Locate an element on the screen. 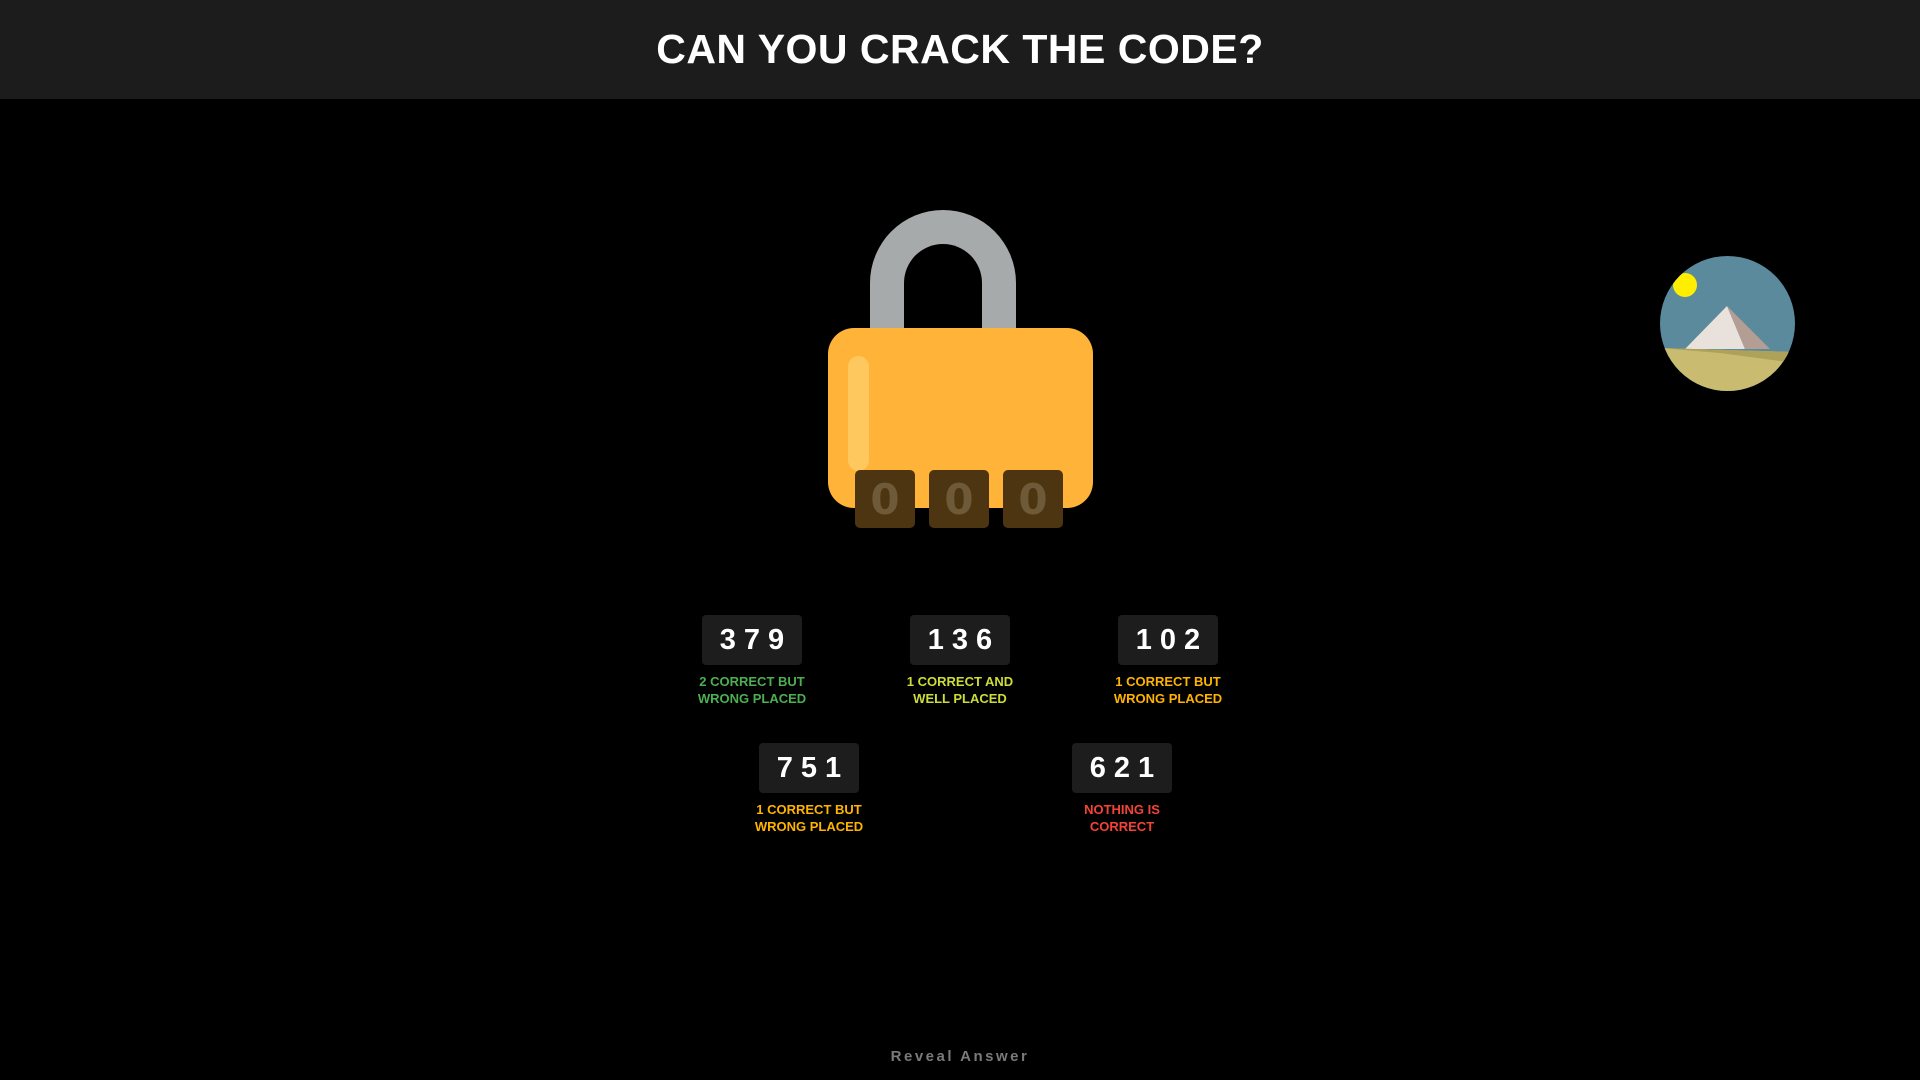  clue-code: 102 is located at coordinates (1168, 640).